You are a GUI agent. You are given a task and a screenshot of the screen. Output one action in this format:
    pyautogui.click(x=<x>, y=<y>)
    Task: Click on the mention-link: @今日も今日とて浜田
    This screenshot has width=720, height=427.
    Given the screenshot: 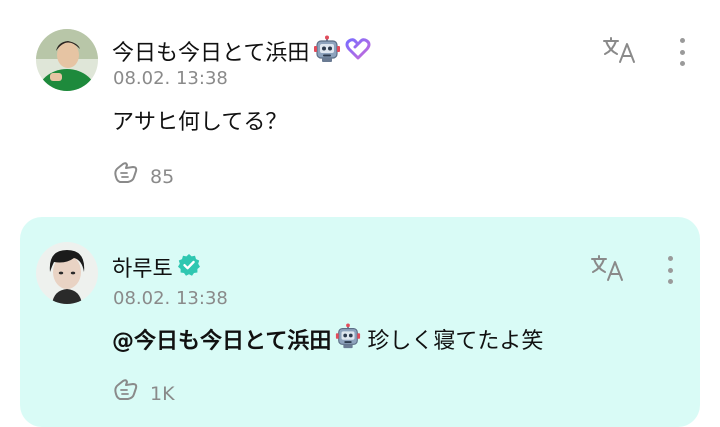 What is the action you would take?
    pyautogui.click(x=236, y=339)
    